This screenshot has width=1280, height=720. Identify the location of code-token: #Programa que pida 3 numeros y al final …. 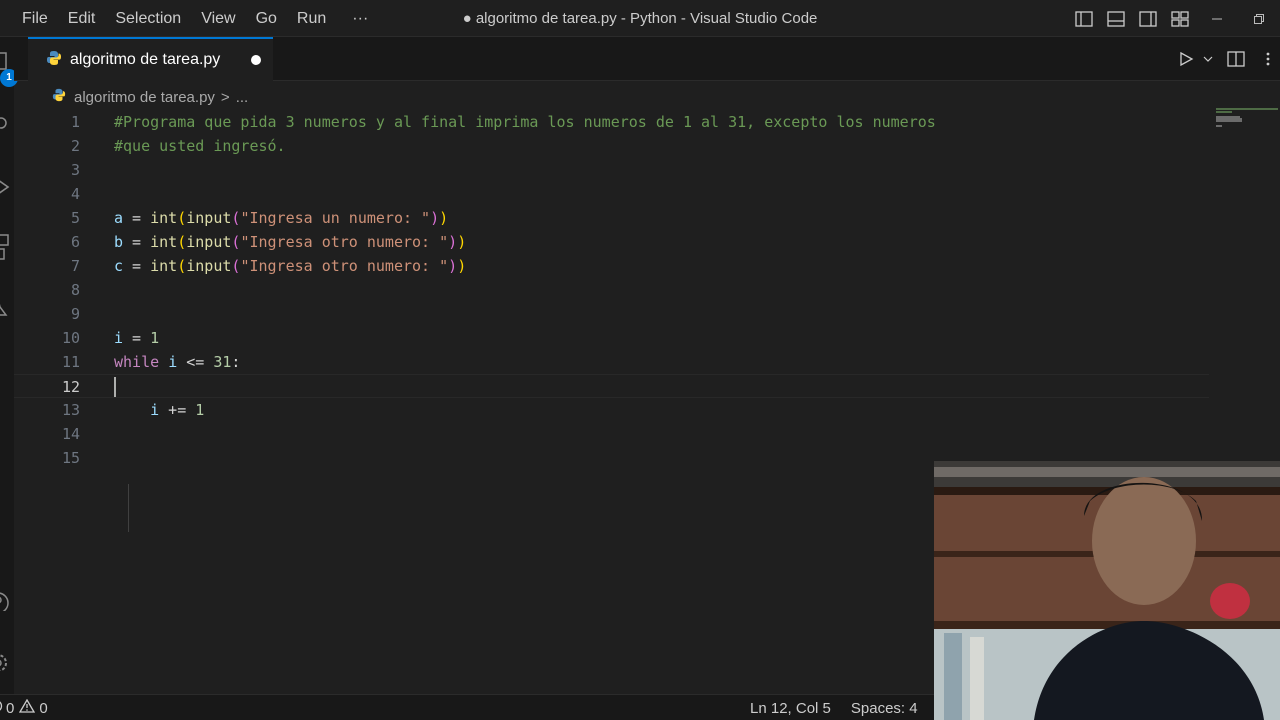
(525, 122).